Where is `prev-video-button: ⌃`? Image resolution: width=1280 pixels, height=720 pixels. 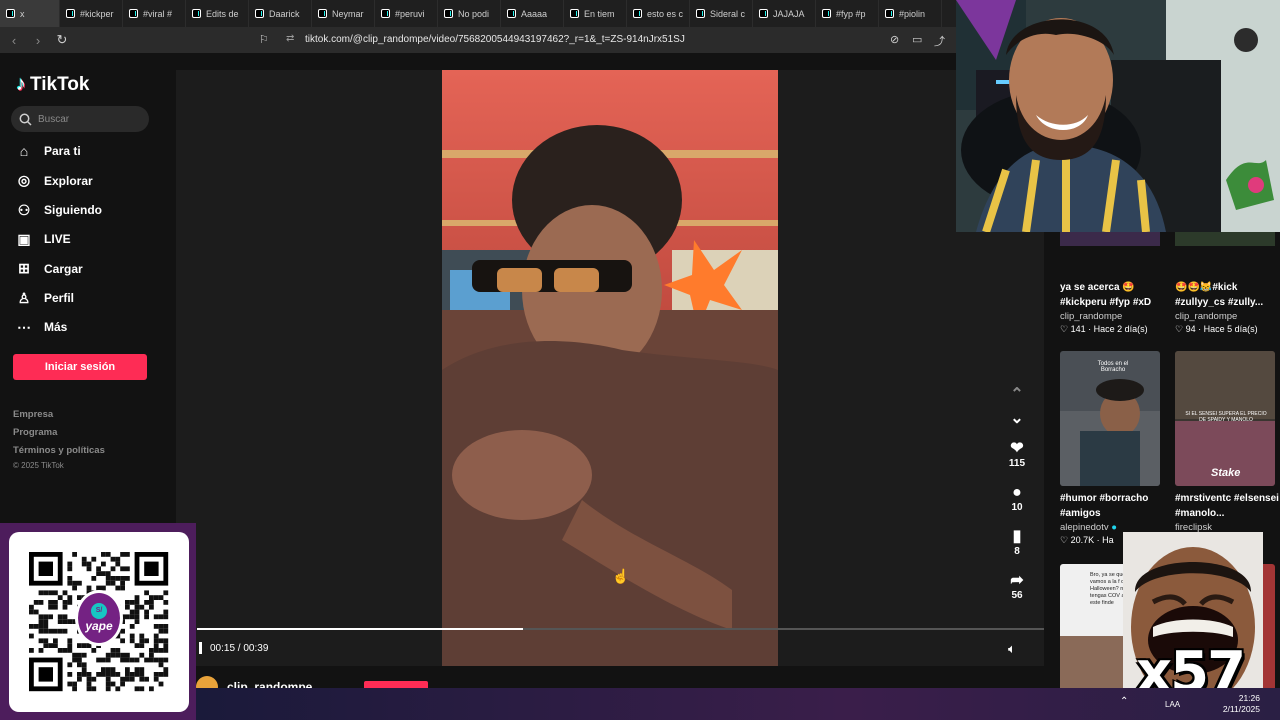
prev-video-button: ⌃ is located at coordinates (1017, 395).